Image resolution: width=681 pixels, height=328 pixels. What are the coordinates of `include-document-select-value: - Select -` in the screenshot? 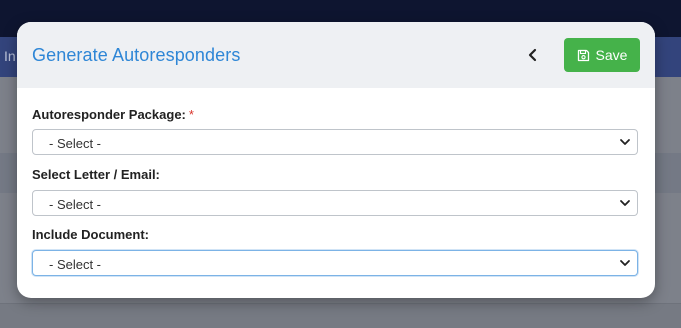 It's located at (75, 264).